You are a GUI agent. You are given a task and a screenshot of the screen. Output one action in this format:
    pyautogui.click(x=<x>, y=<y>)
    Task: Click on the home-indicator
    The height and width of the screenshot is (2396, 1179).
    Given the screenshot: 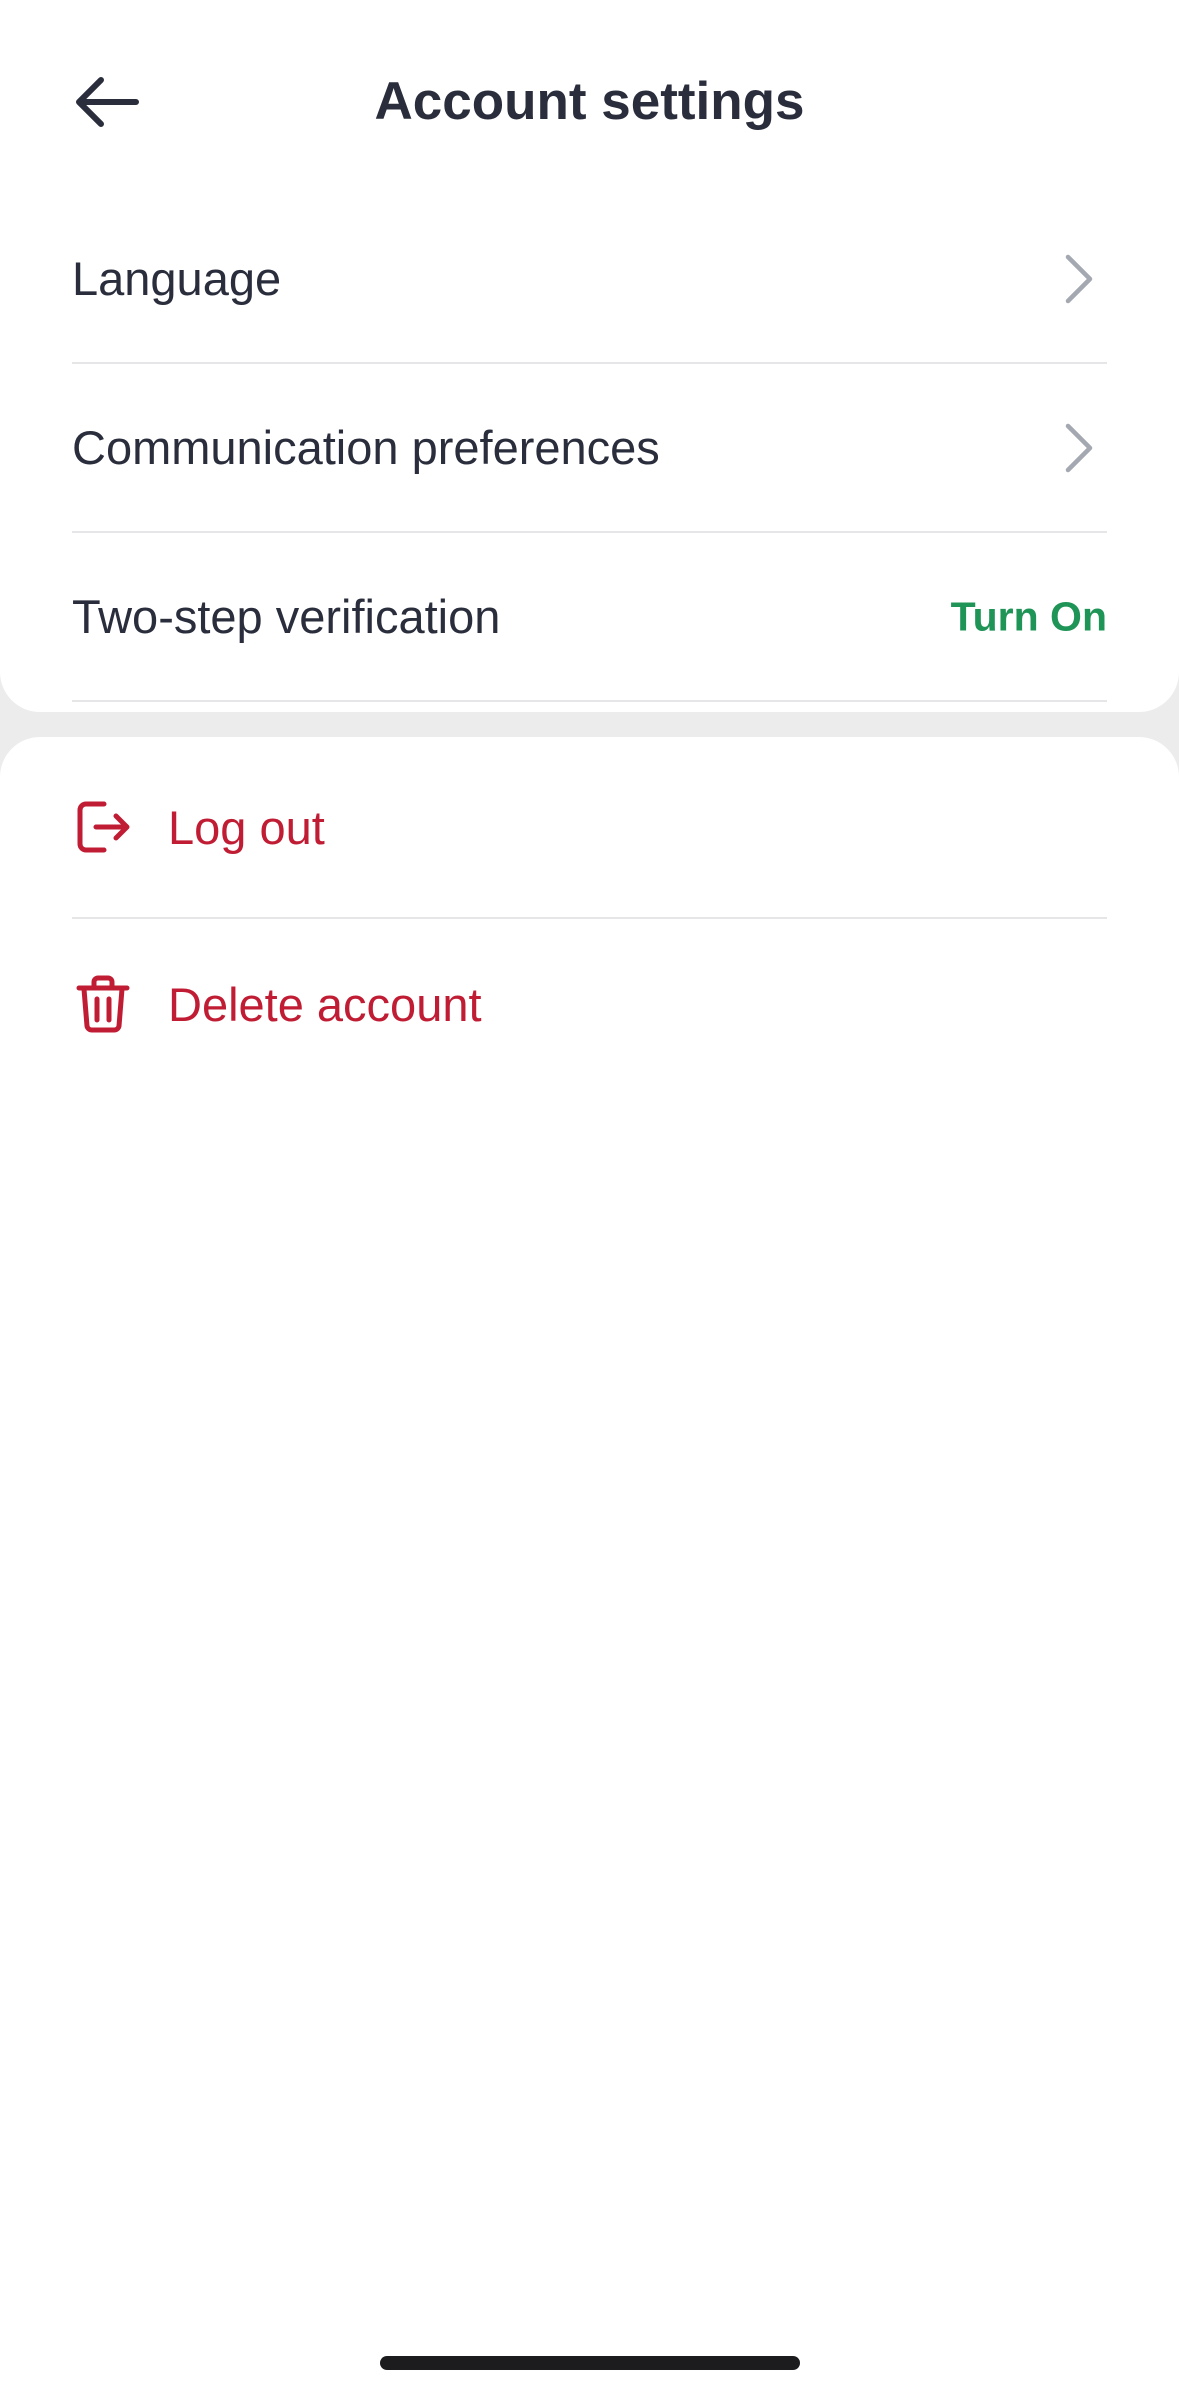 What is the action you would take?
    pyautogui.click(x=590, y=2363)
    